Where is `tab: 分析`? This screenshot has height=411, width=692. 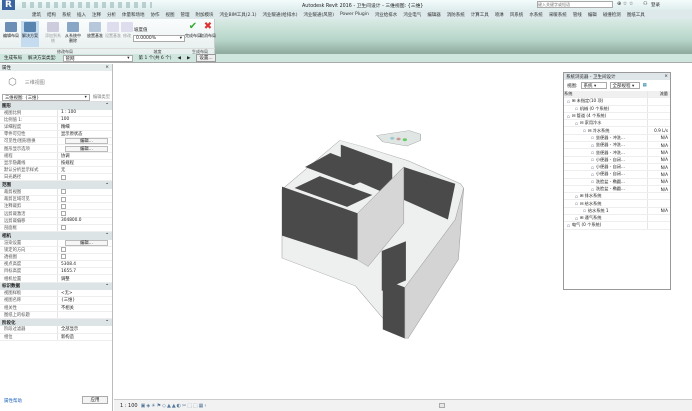
tab: 分析 is located at coordinates (111, 15).